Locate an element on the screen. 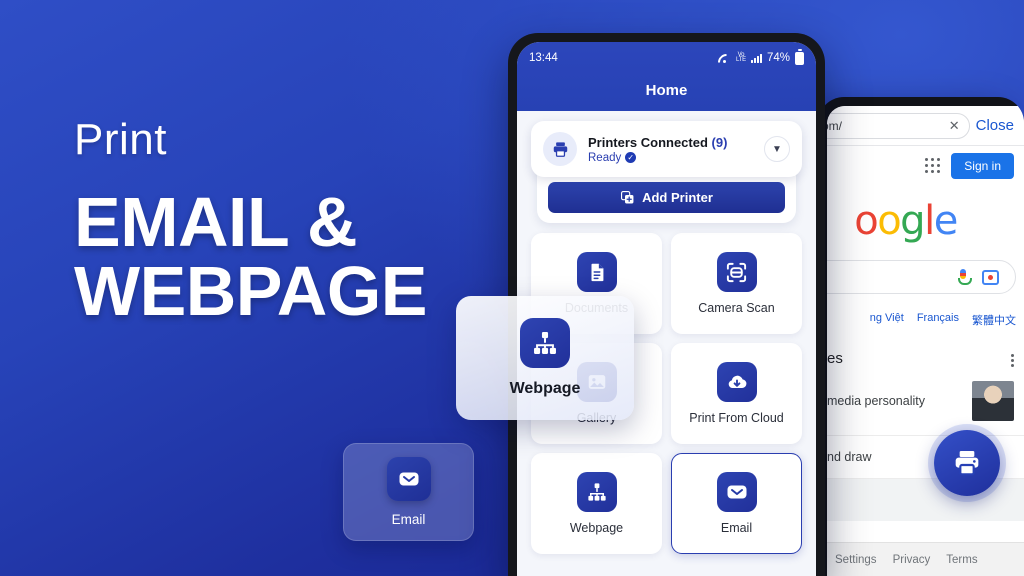 Image resolution: width=1024 pixels, height=576 pixels. list-item: media personality is located at coordinates (925, 401).